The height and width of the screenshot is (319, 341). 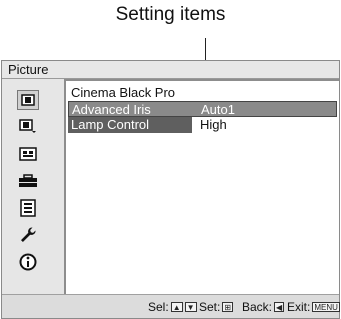 What do you see at coordinates (28, 208) in the screenshot?
I see `function-list-icon` at bounding box center [28, 208].